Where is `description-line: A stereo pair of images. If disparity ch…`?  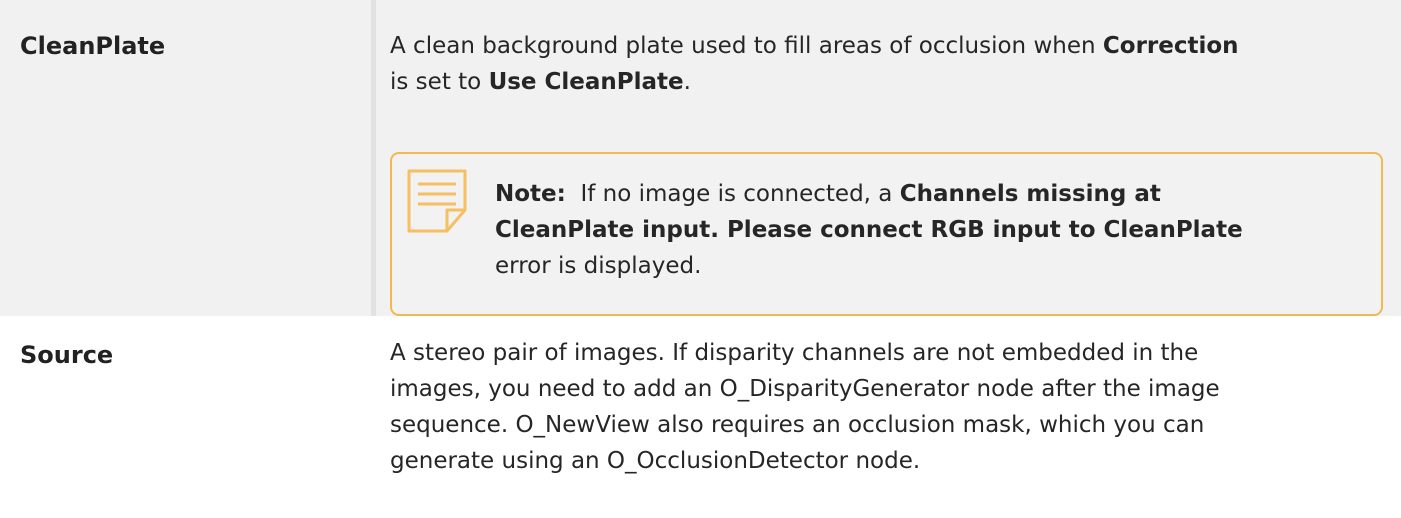 description-line: A stereo pair of images. If disparity ch… is located at coordinates (794, 353).